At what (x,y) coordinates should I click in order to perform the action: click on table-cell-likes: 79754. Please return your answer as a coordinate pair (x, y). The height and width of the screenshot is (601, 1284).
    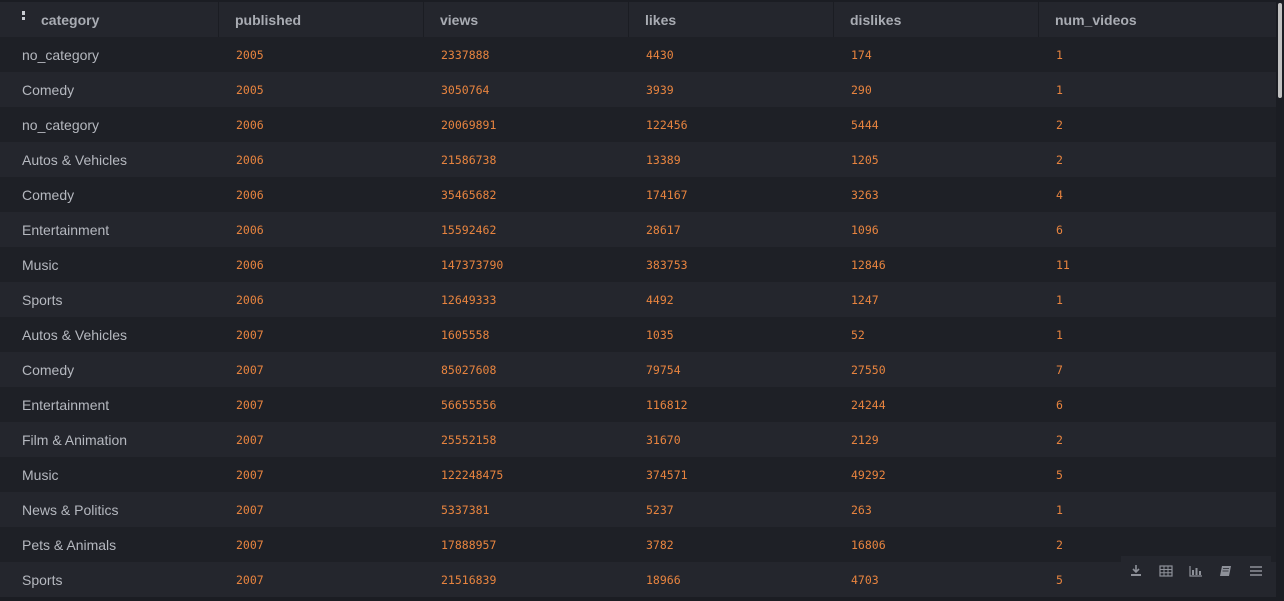
    Looking at the image, I should click on (663, 369).